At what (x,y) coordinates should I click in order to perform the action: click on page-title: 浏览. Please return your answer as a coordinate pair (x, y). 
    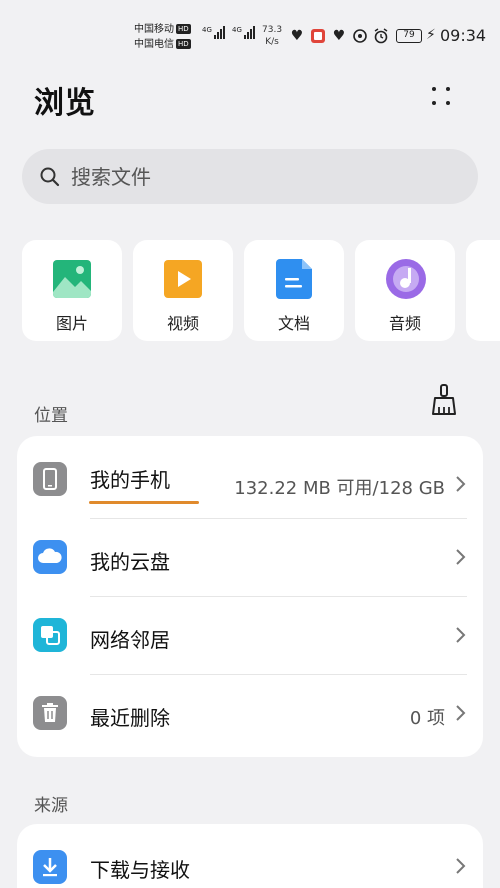
    Looking at the image, I should click on (65, 103).